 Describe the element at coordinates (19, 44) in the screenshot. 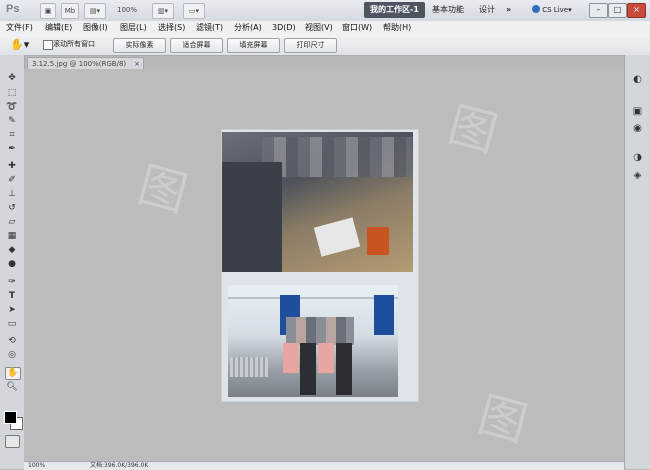

I see `hand-tool-preset-icon: ✋▾` at that location.